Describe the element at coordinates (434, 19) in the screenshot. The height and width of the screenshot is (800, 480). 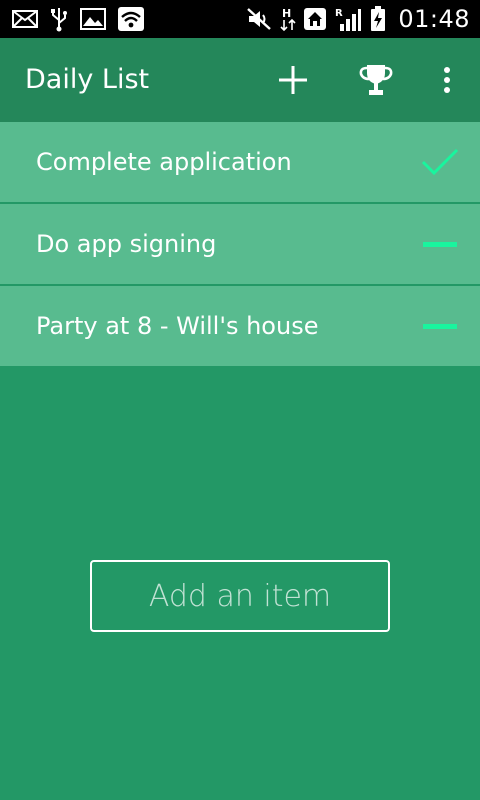
I see `status-time: 01:48` at that location.